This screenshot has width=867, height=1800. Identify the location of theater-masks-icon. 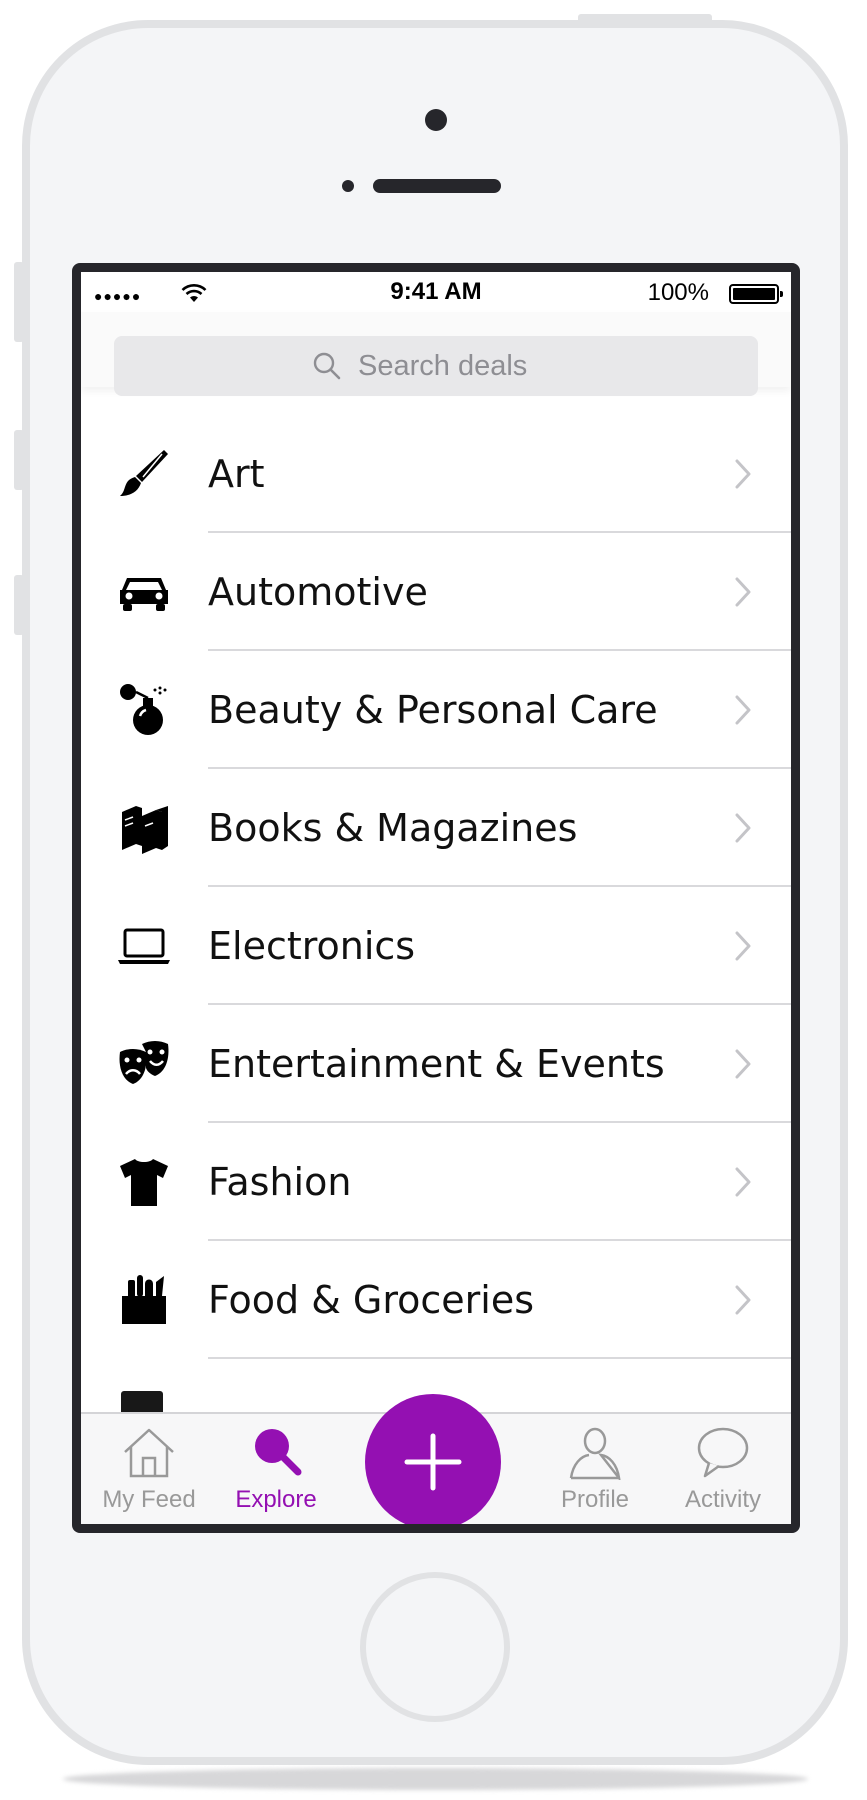
(144, 1062).